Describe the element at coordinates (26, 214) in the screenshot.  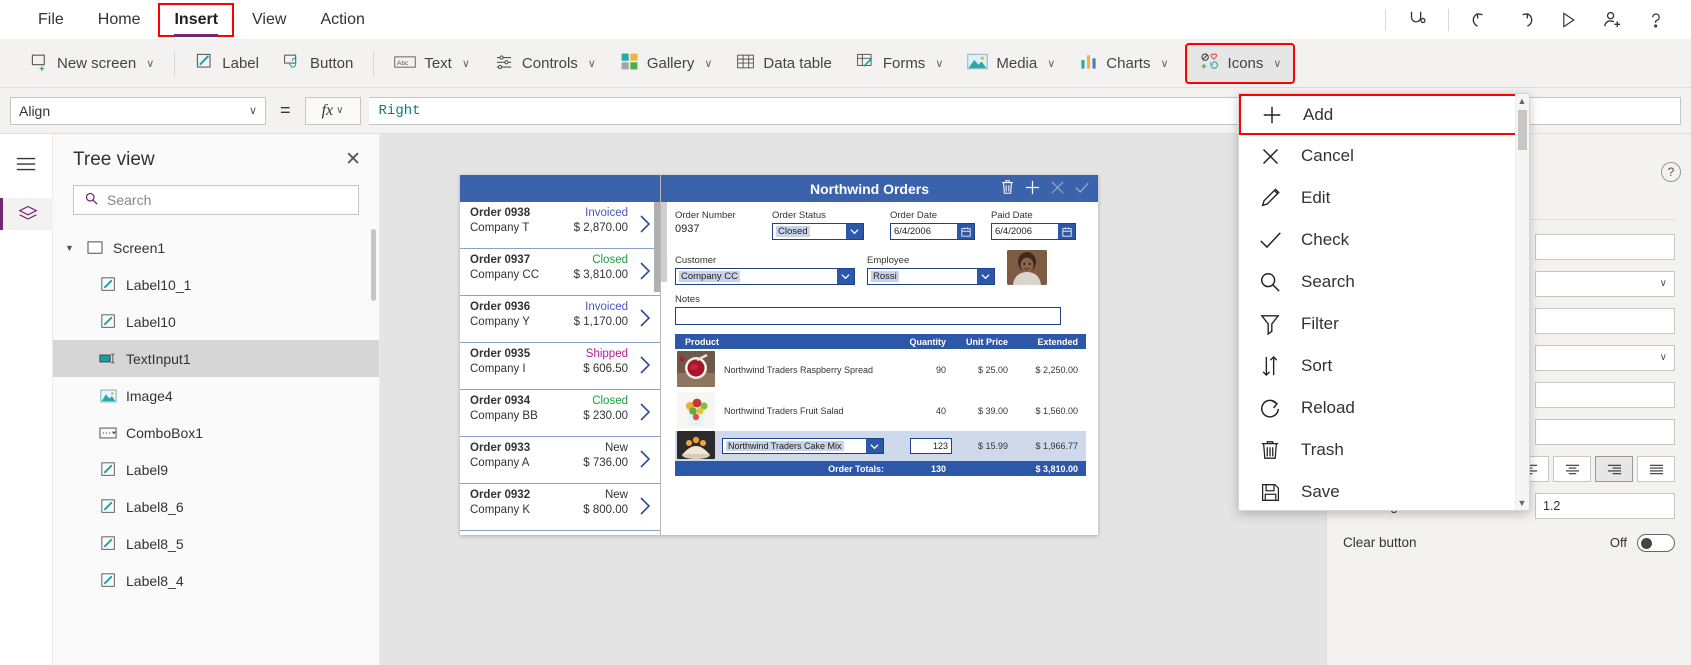
I see `tree-view-rail-icon` at that location.